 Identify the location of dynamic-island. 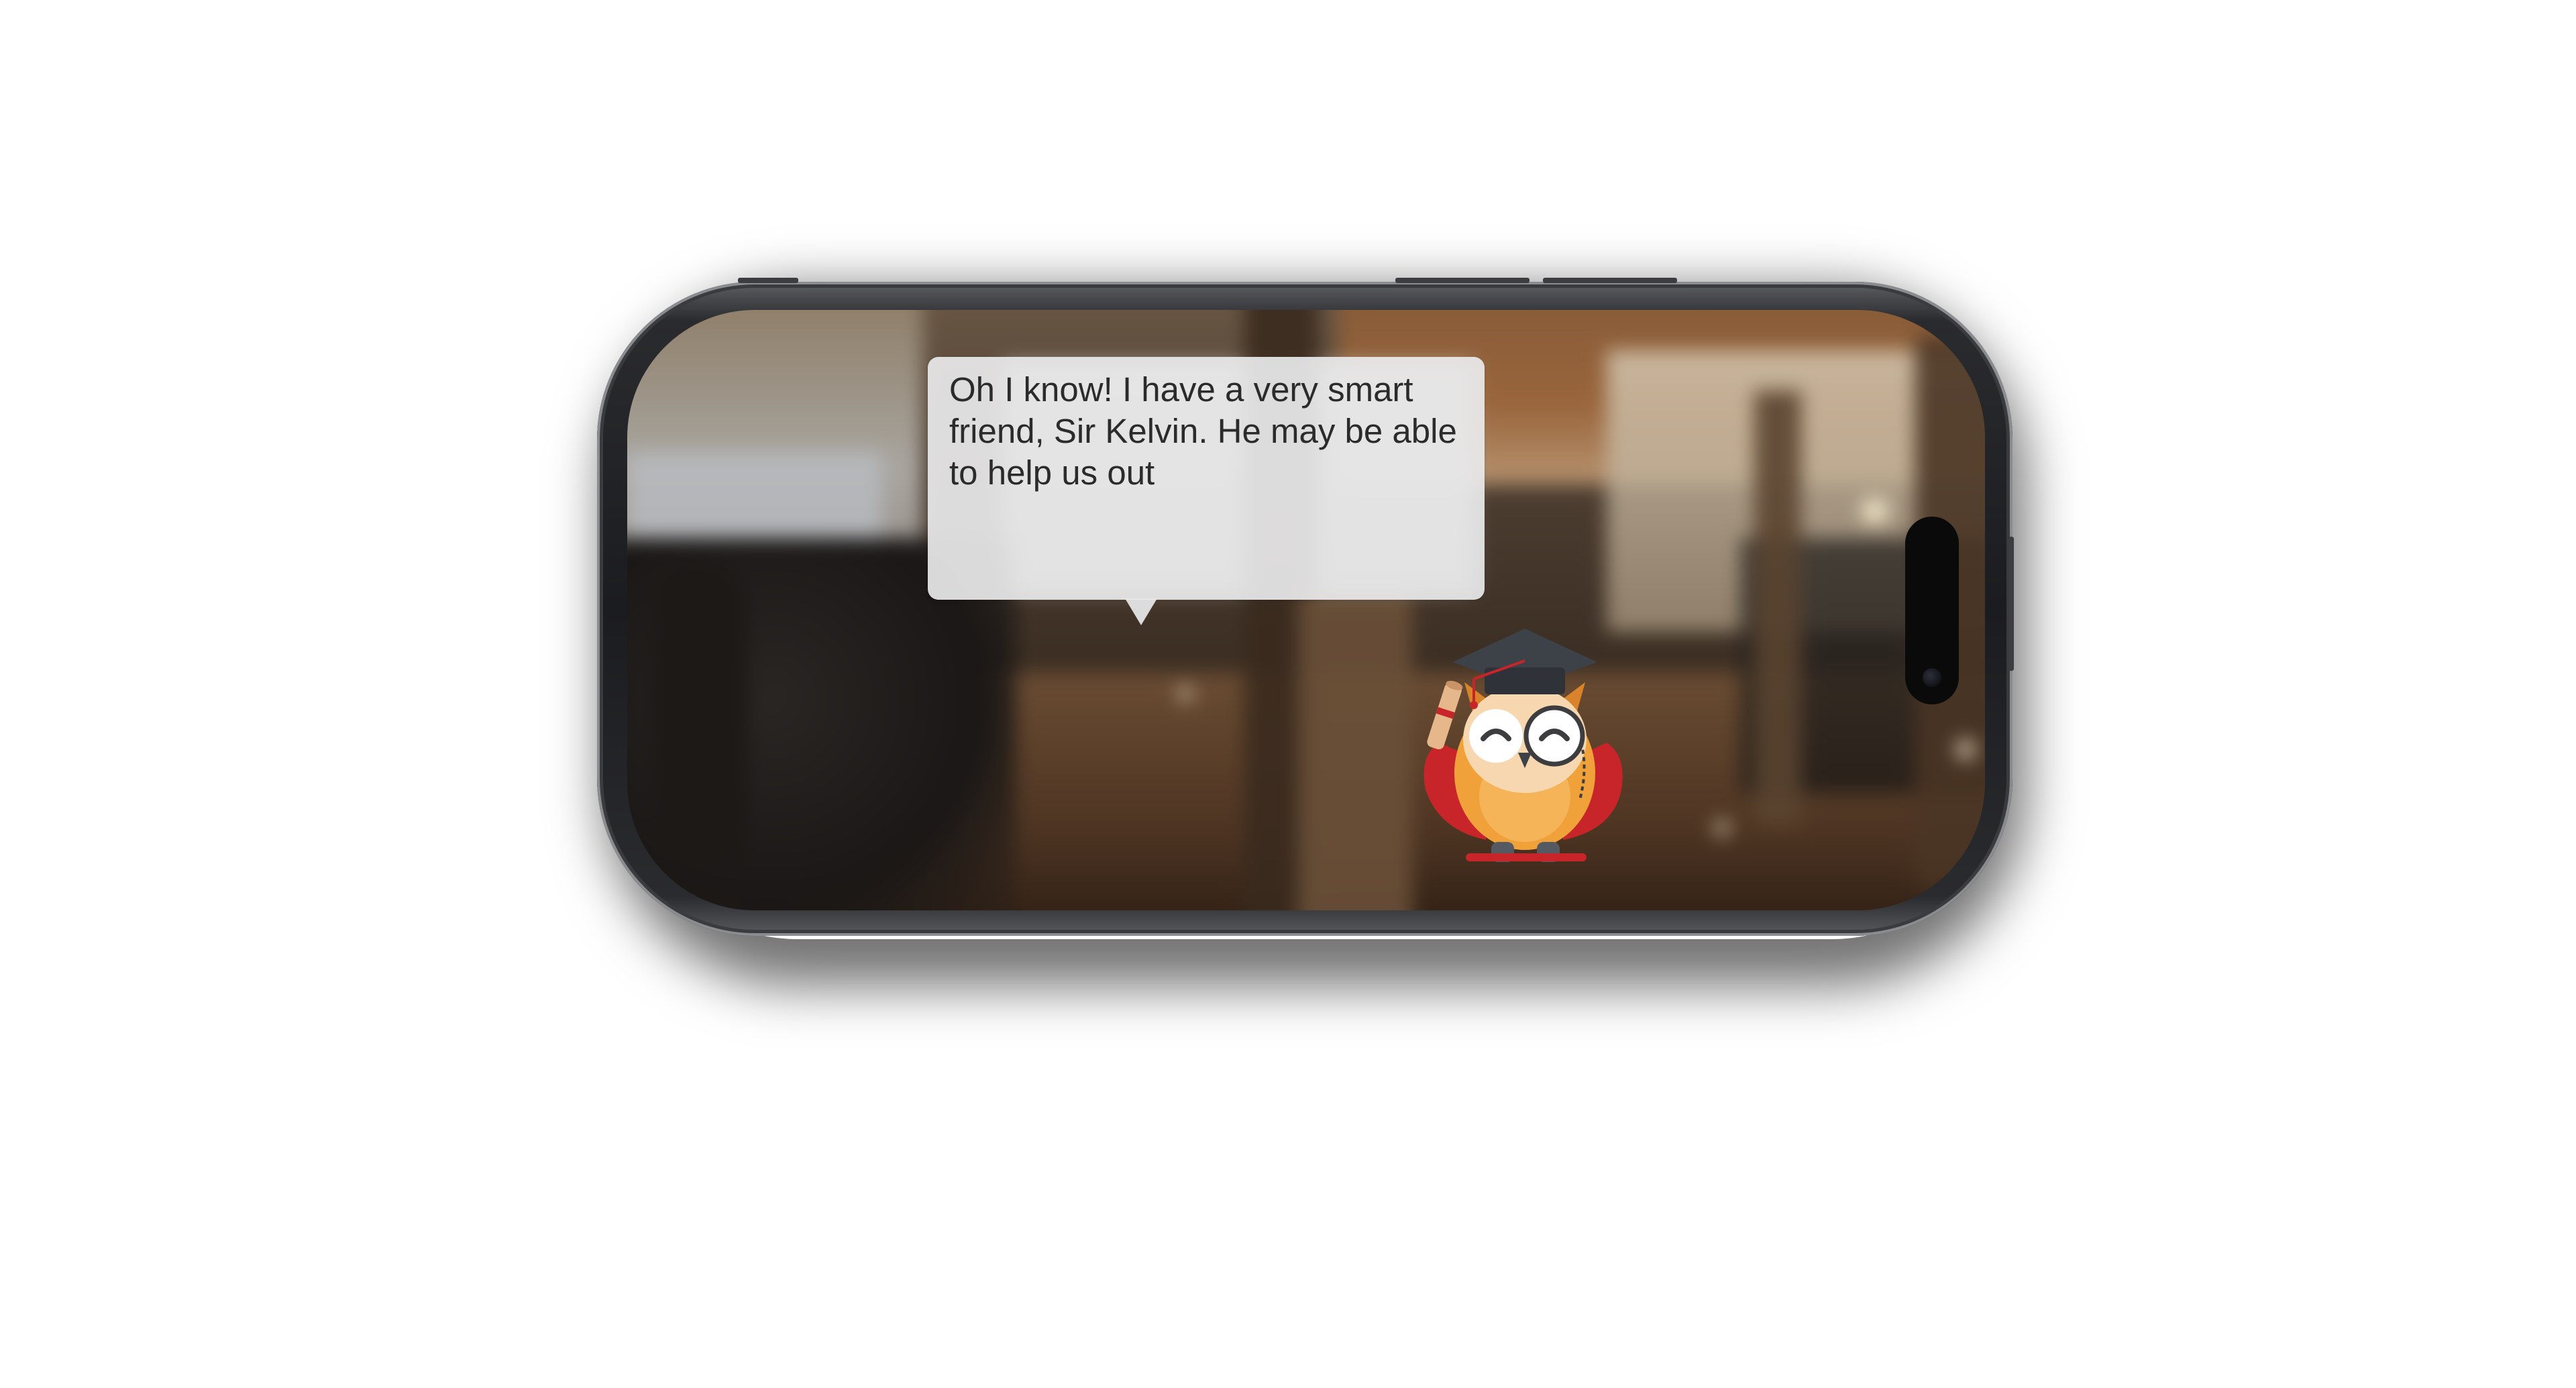
(1932, 610).